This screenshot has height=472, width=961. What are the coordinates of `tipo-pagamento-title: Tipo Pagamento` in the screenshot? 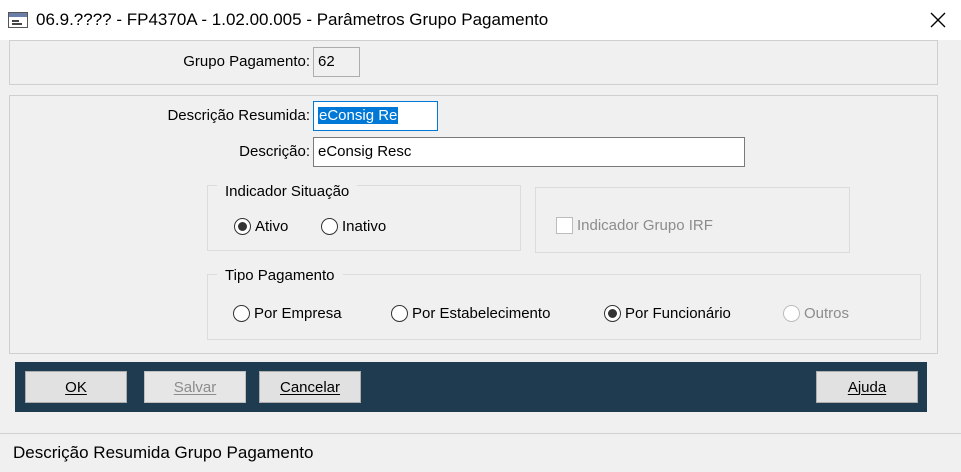 It's located at (280, 275).